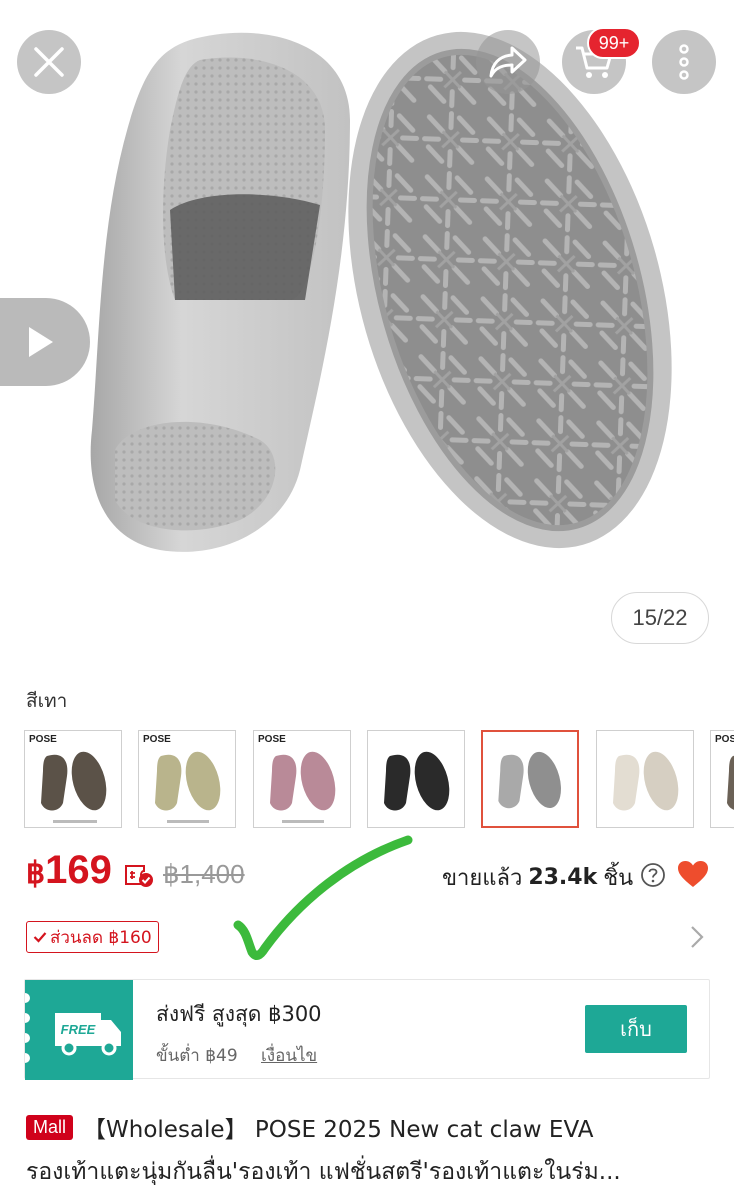 This screenshot has width=734, height=1200. What do you see at coordinates (697, 937) in the screenshot?
I see `chevron-right-icon` at bounding box center [697, 937].